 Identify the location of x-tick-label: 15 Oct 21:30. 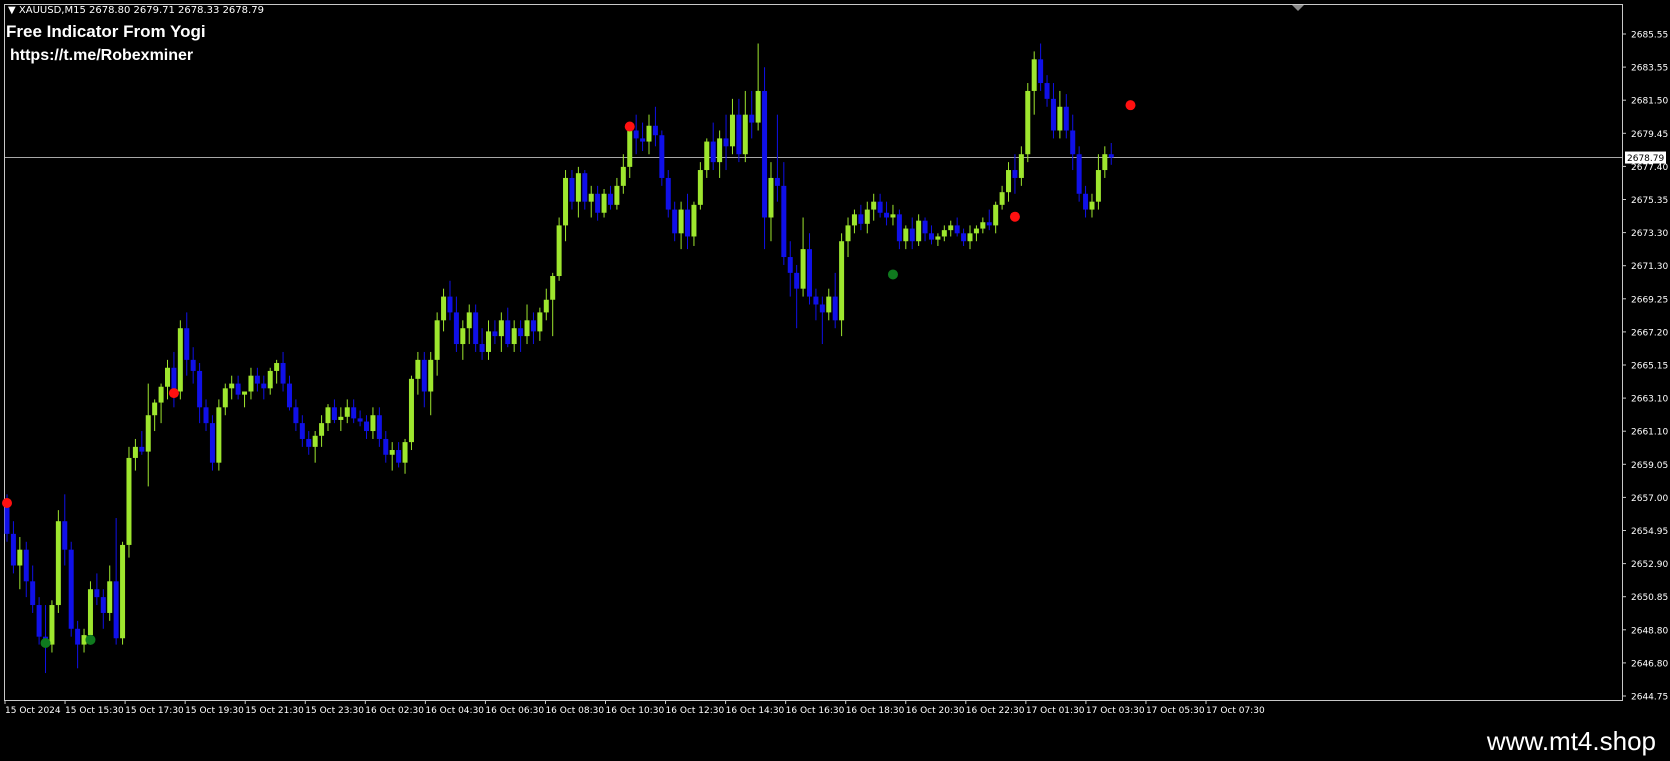
(274, 711).